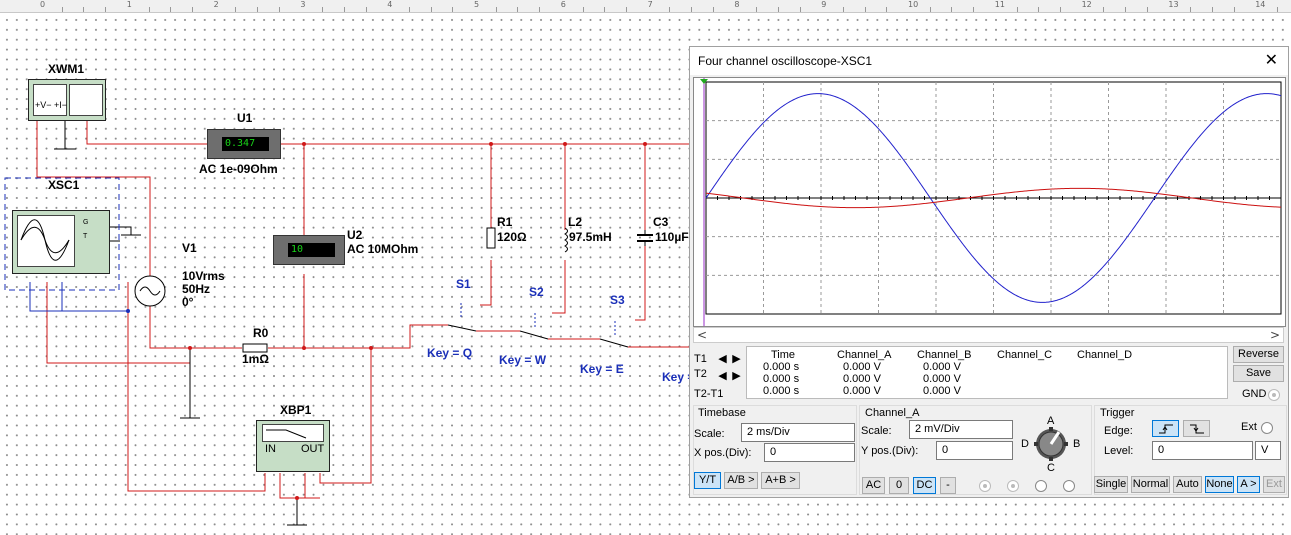  I want to click on s1-key: Key = Q, so click(450, 353).